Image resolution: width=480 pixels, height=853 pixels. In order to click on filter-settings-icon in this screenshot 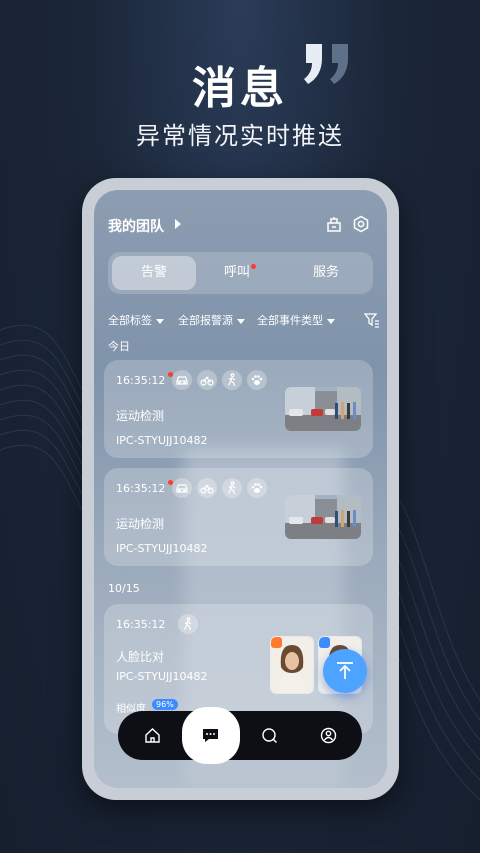, I will do `click(372, 320)`.